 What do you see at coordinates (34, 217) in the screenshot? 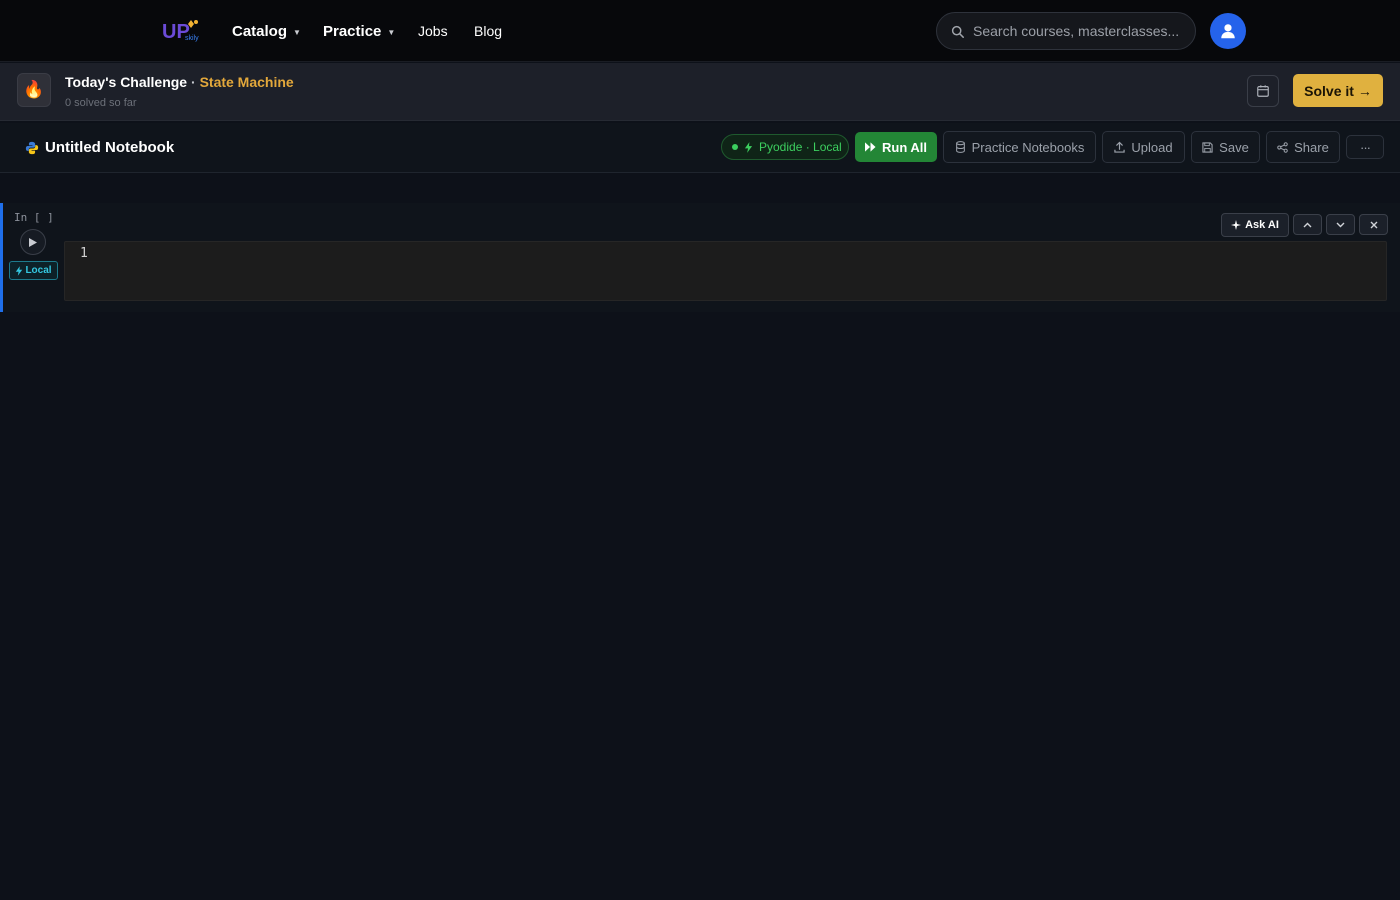
I see `cell-prompt: In [ ]` at bounding box center [34, 217].